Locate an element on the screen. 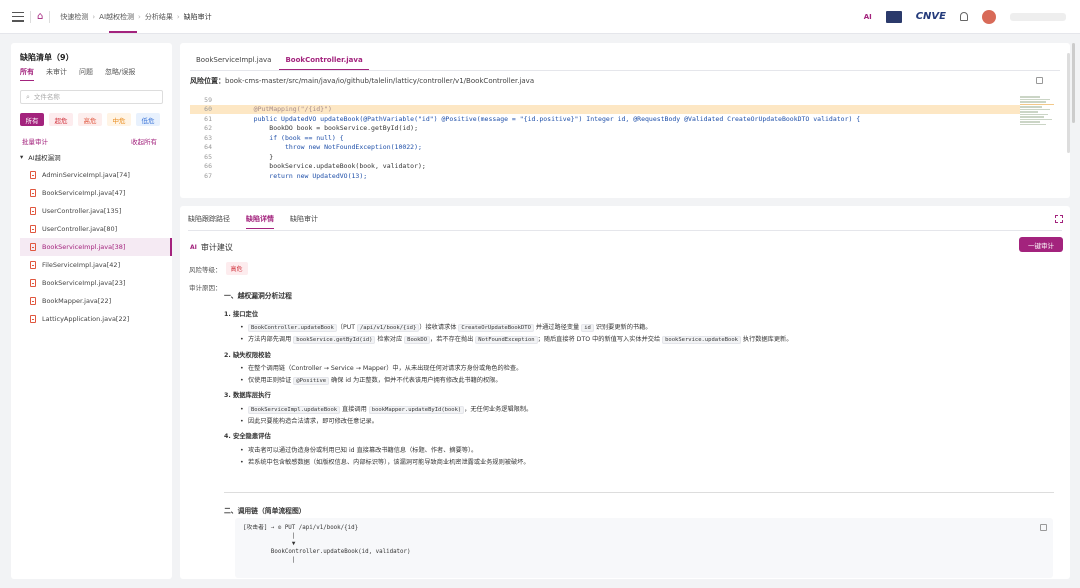 Image resolution: width=1080 pixels, height=588 pixels. top-bar: ⌂ 快速检测 › AI越权检测 › 分析结果 › 缺陷审计 AI CNVE is located at coordinates (540, 17).